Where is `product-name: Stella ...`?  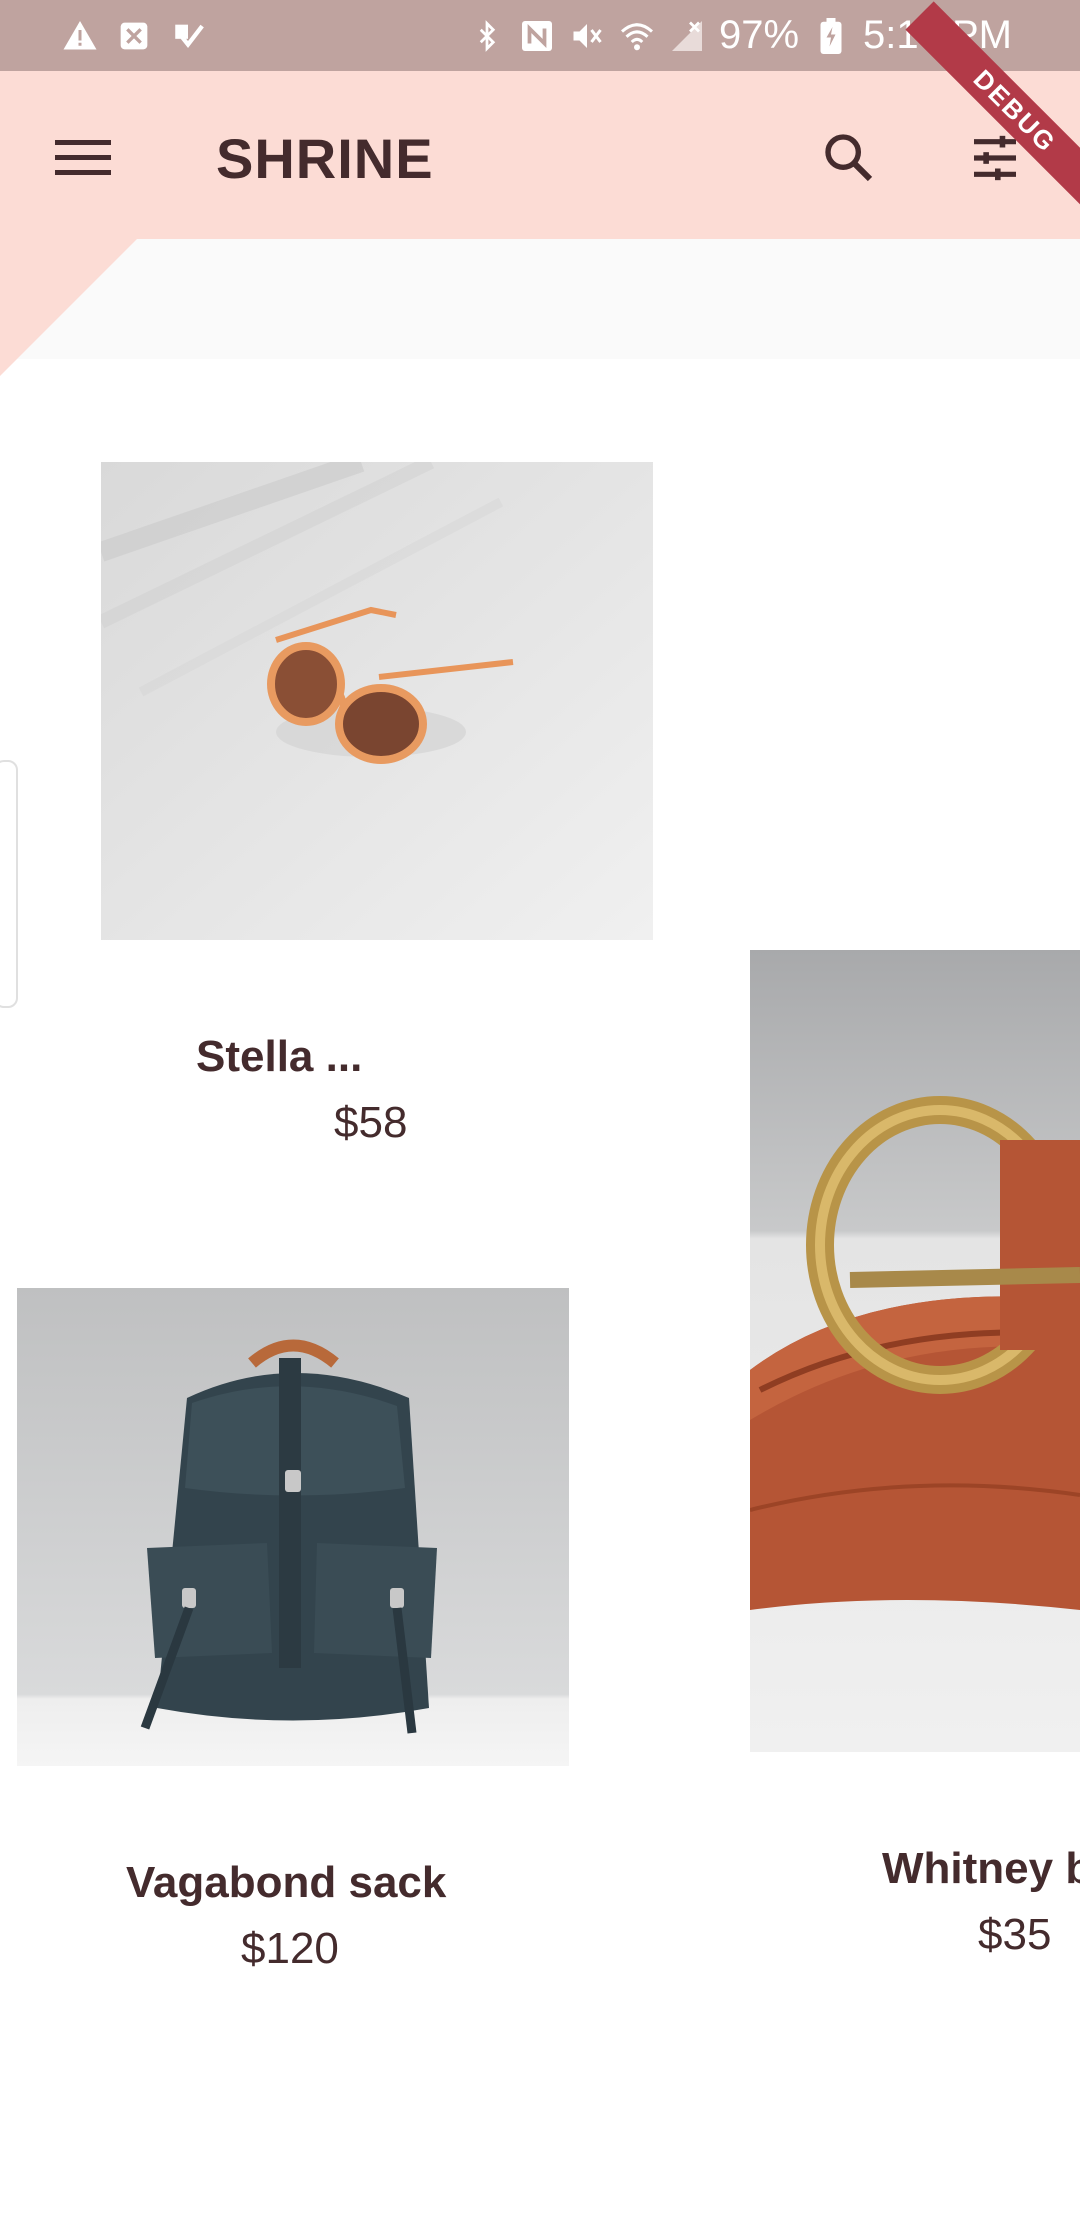 product-name: Stella ... is located at coordinates (279, 1056).